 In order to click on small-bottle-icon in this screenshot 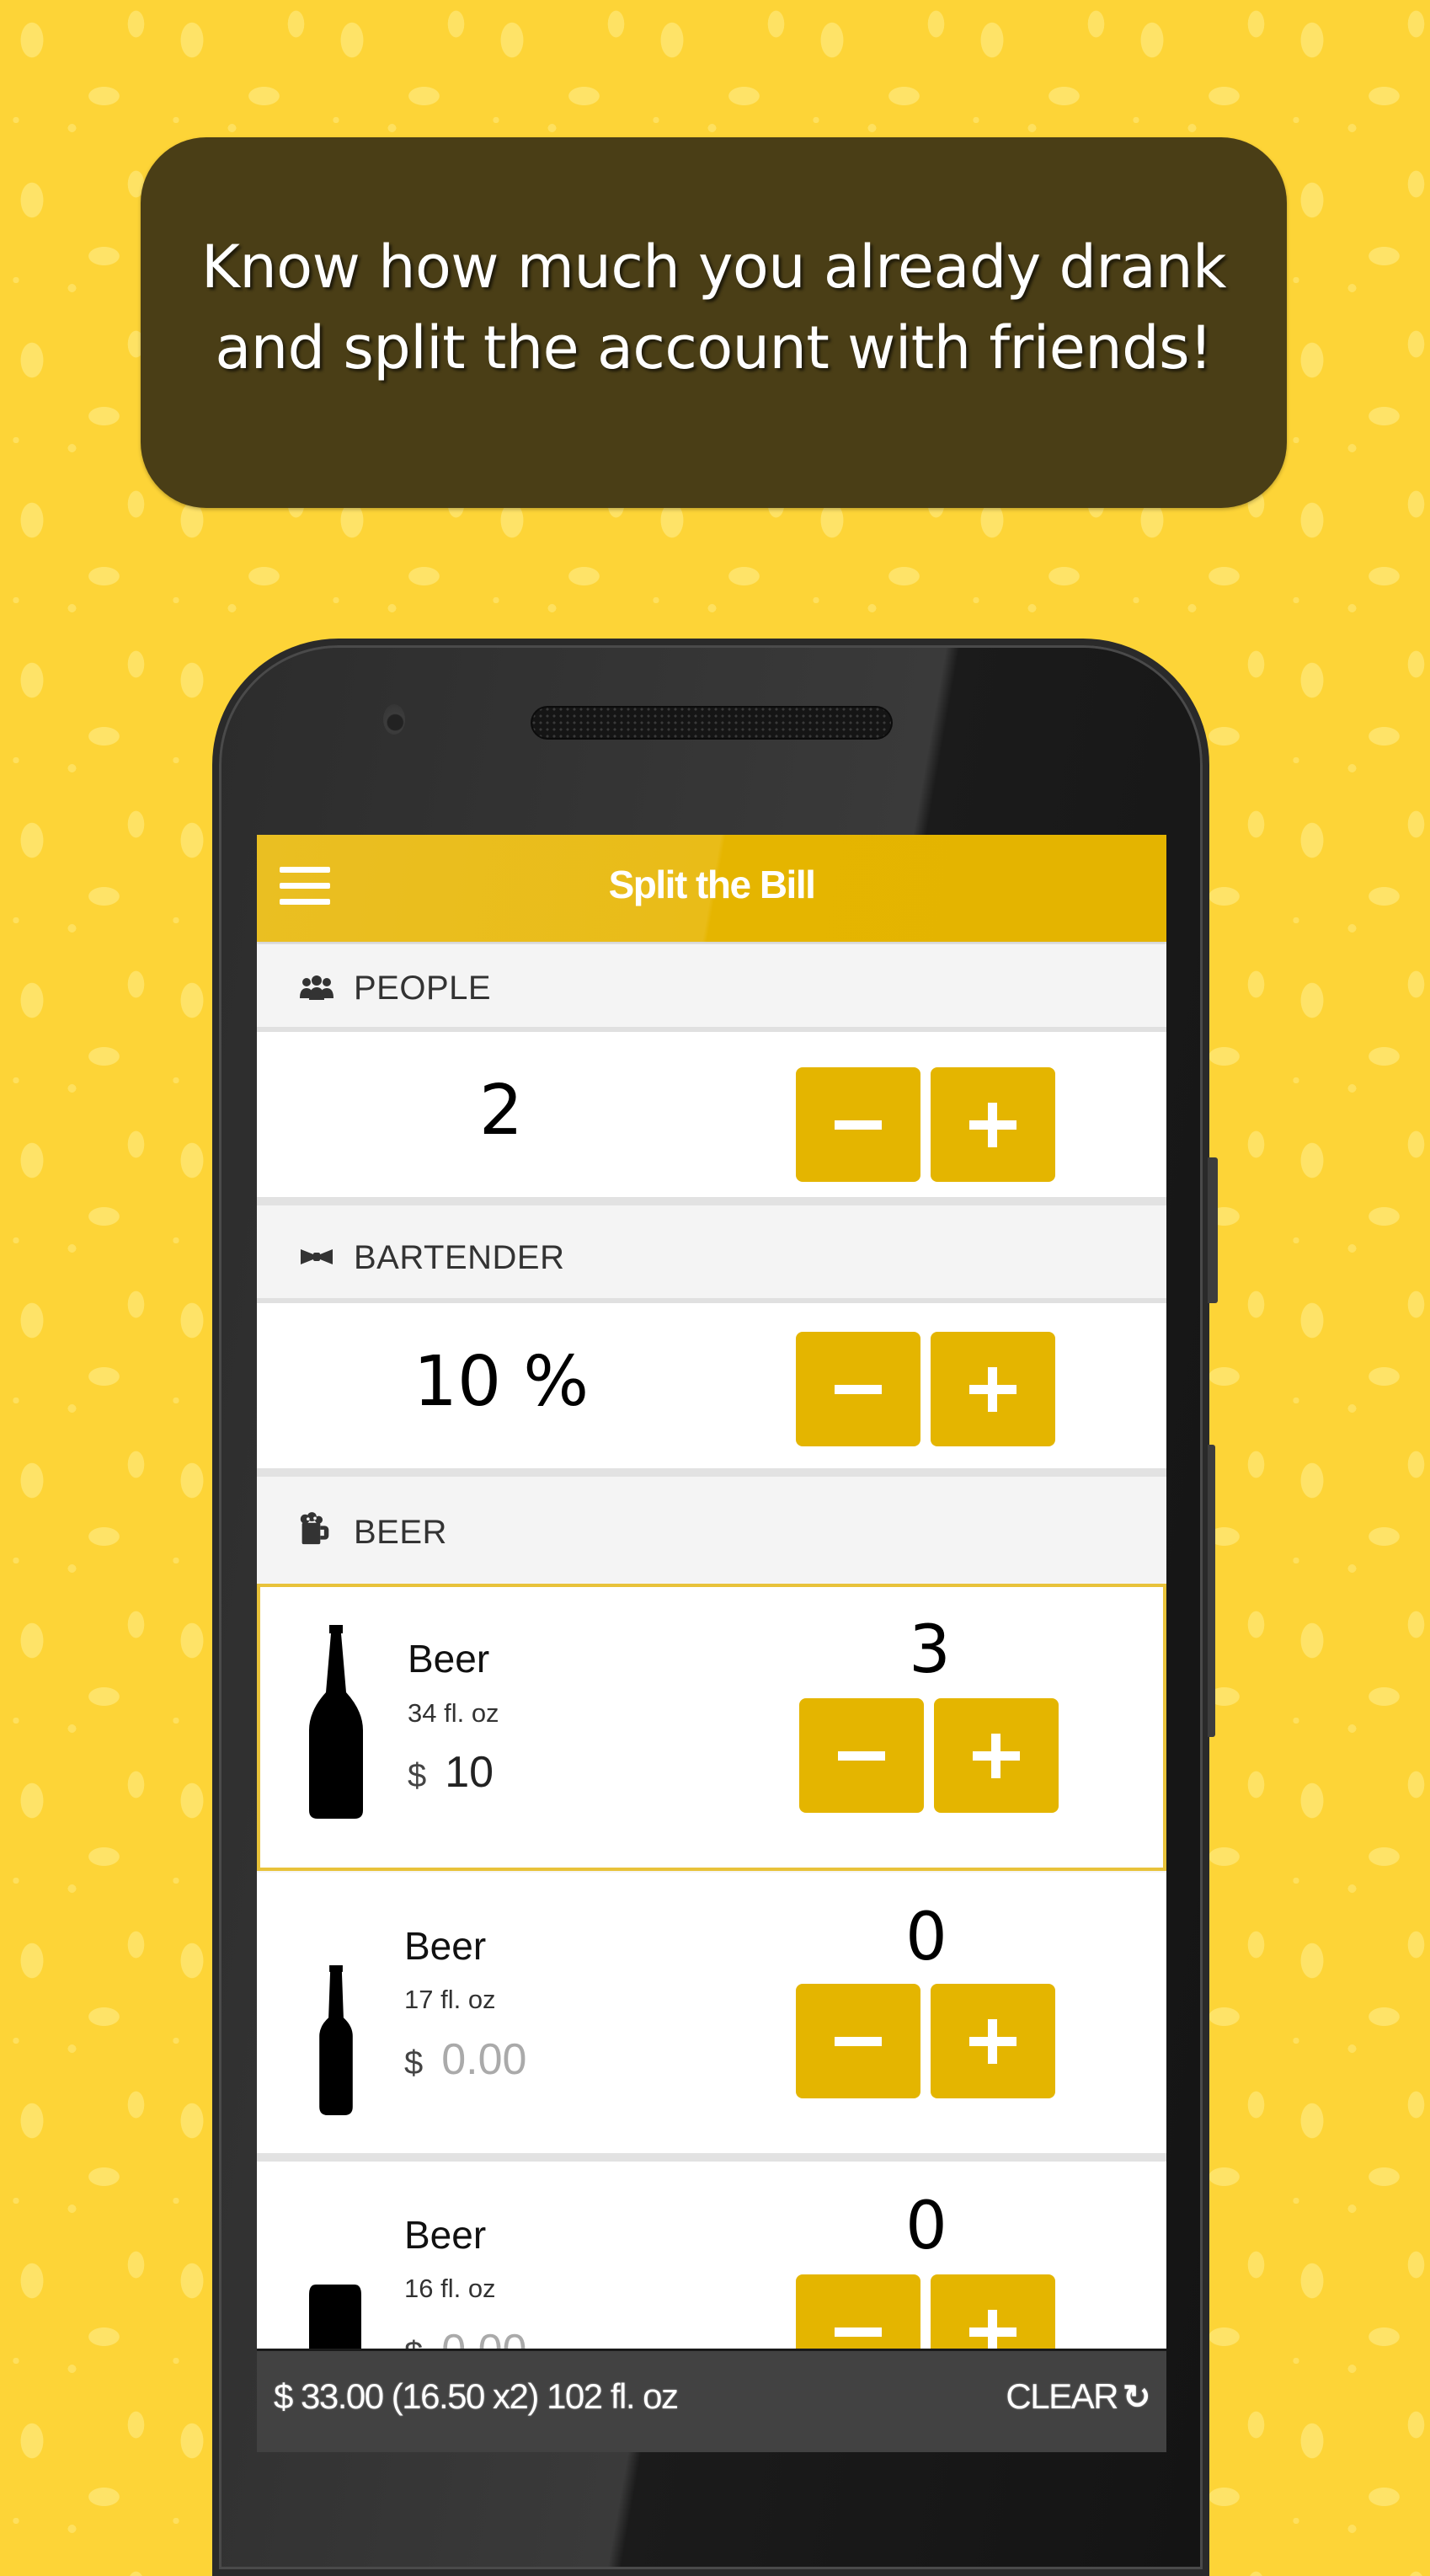, I will do `click(336, 2040)`.